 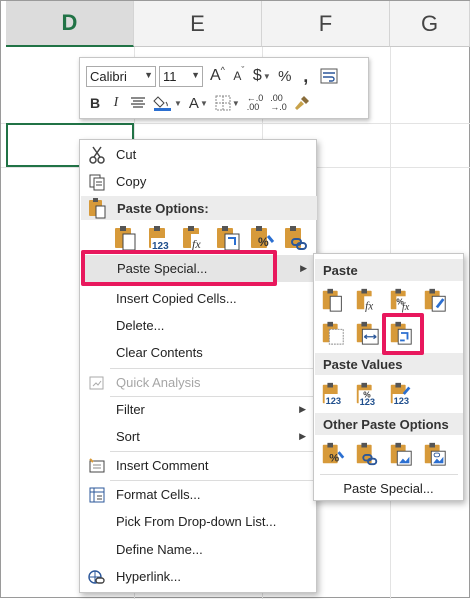 I want to click on column-header-e: E, so click(x=198, y=24).